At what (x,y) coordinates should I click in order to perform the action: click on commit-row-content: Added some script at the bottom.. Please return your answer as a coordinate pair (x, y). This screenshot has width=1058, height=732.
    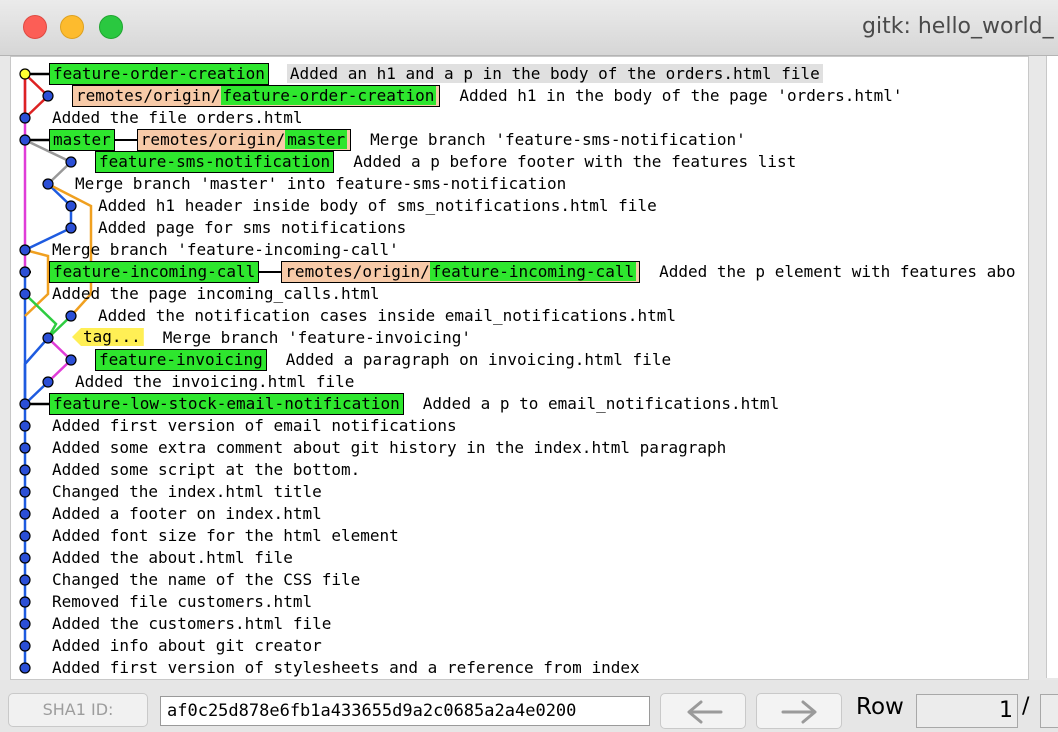
    Looking at the image, I should click on (206, 470).